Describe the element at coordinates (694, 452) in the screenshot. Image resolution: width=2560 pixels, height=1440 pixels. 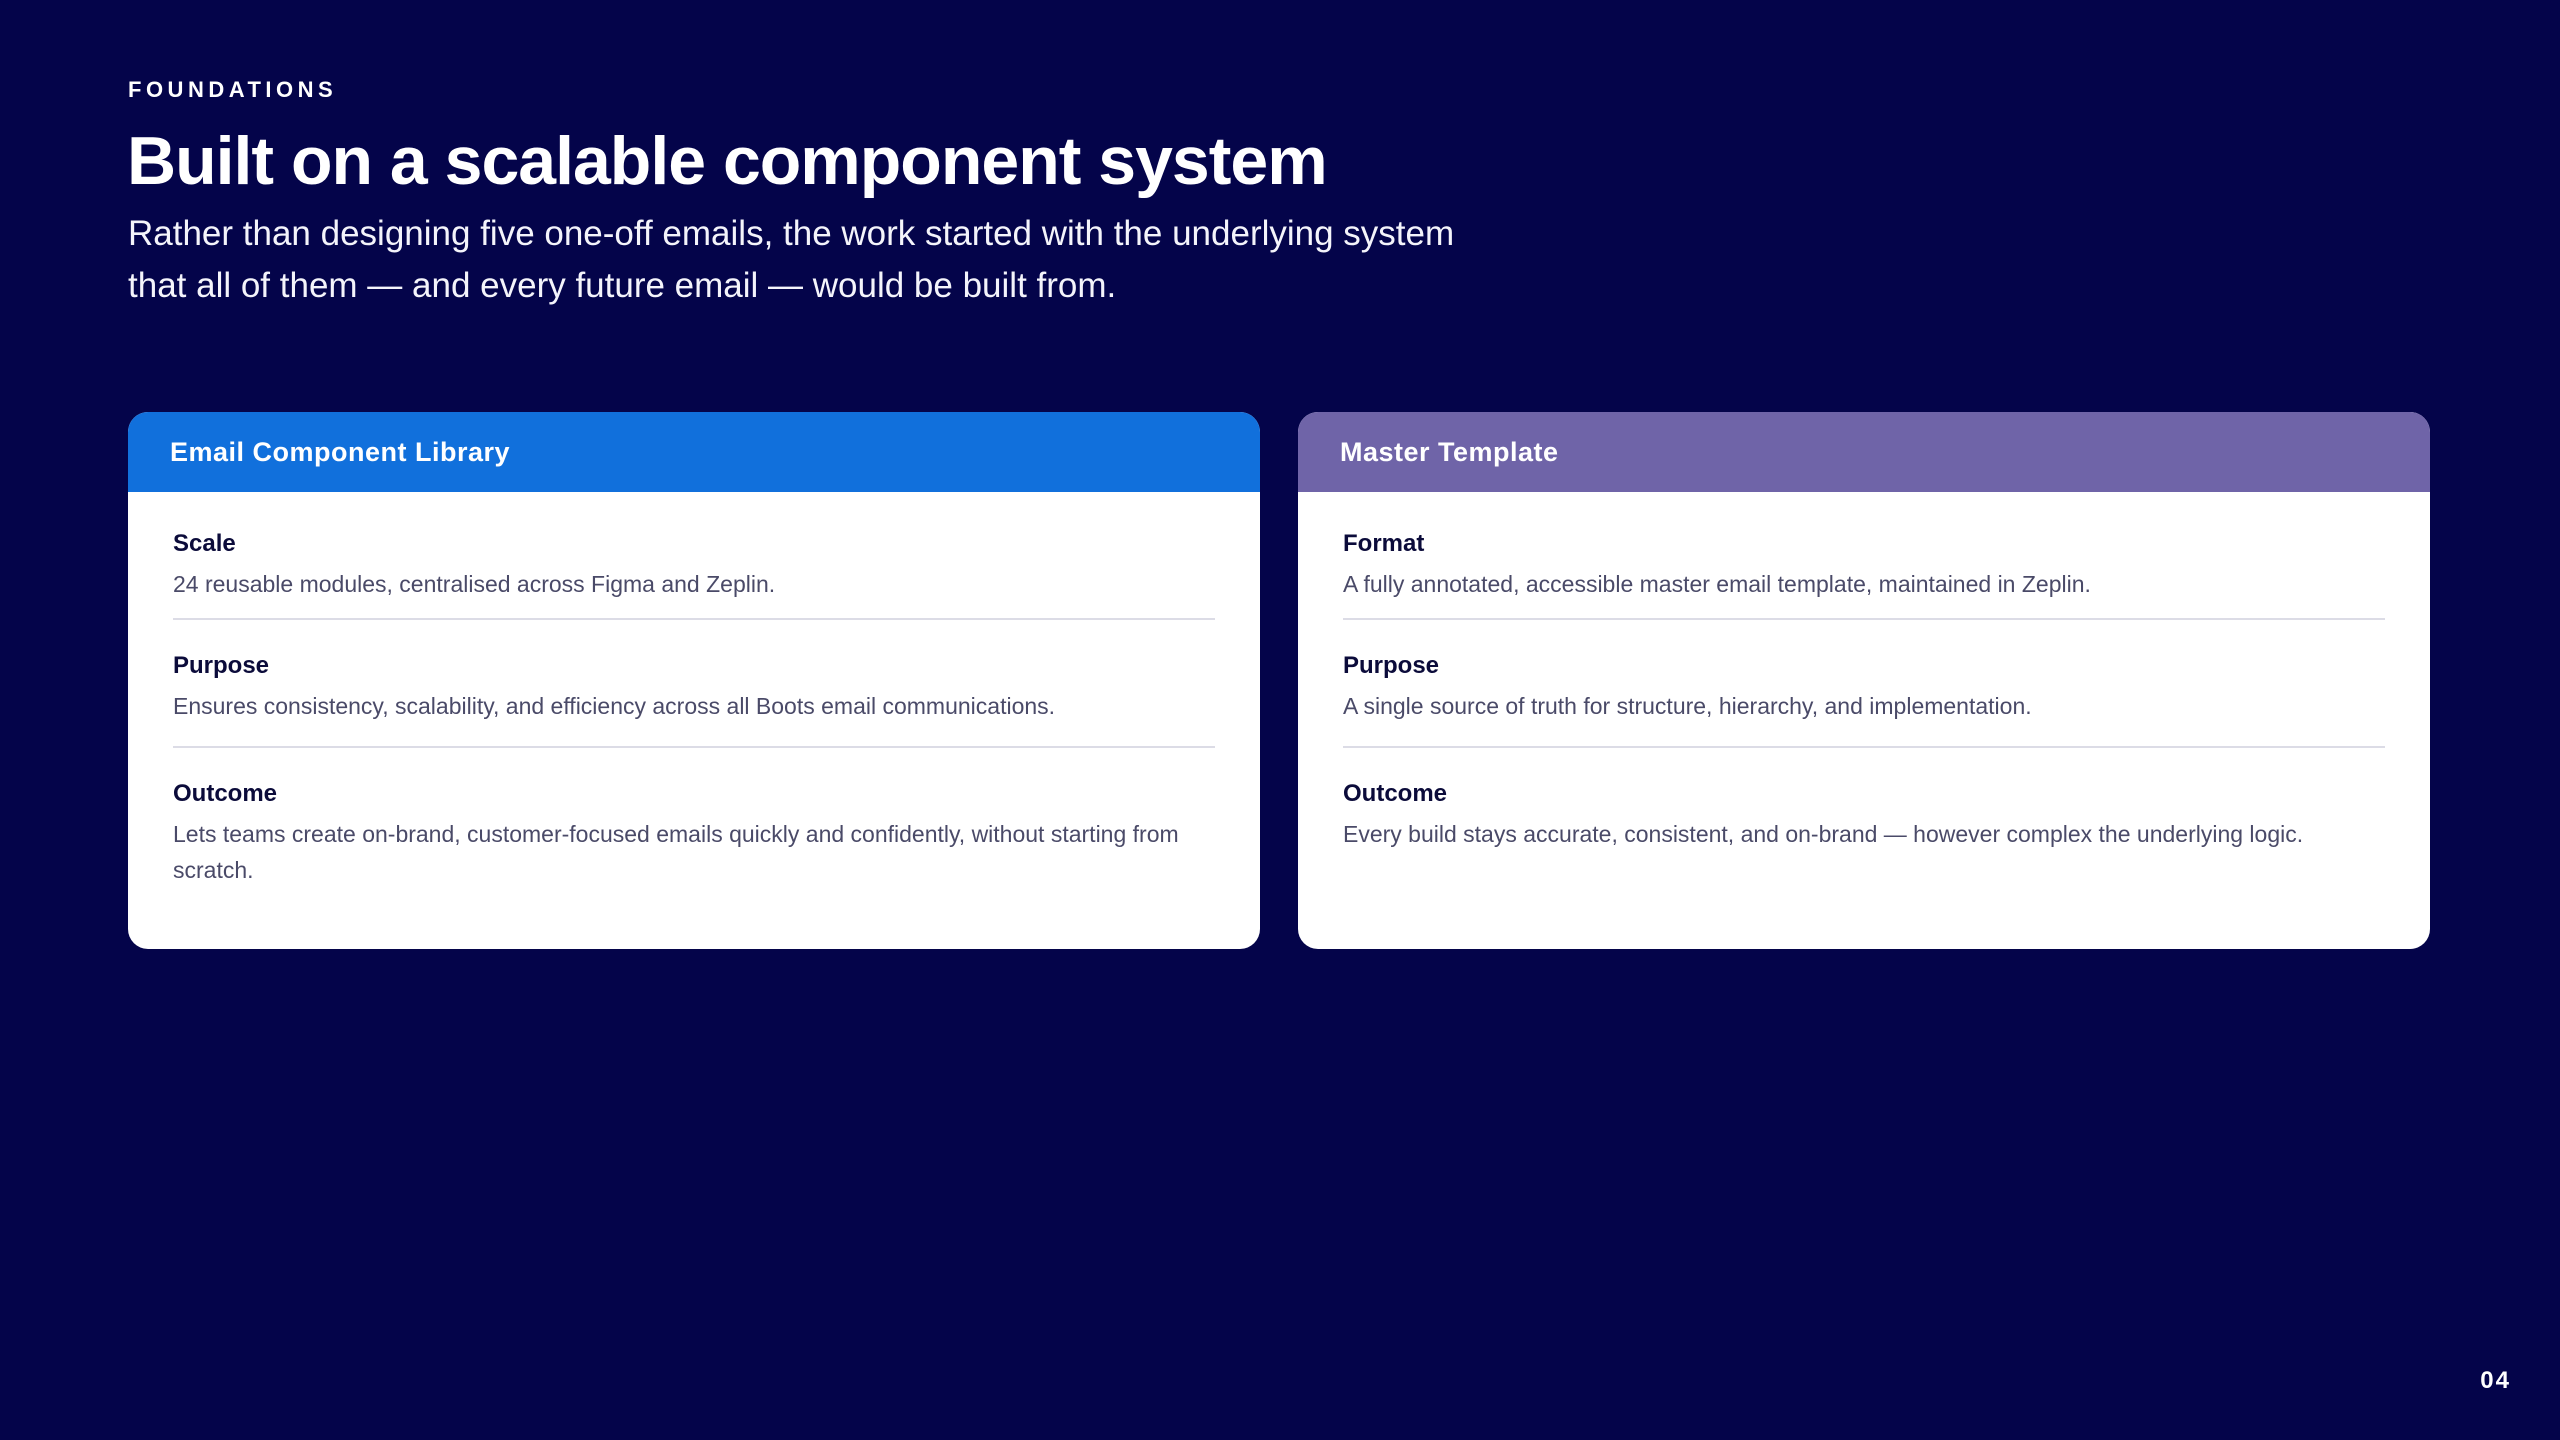
I see `card-header: Email Component Library` at that location.